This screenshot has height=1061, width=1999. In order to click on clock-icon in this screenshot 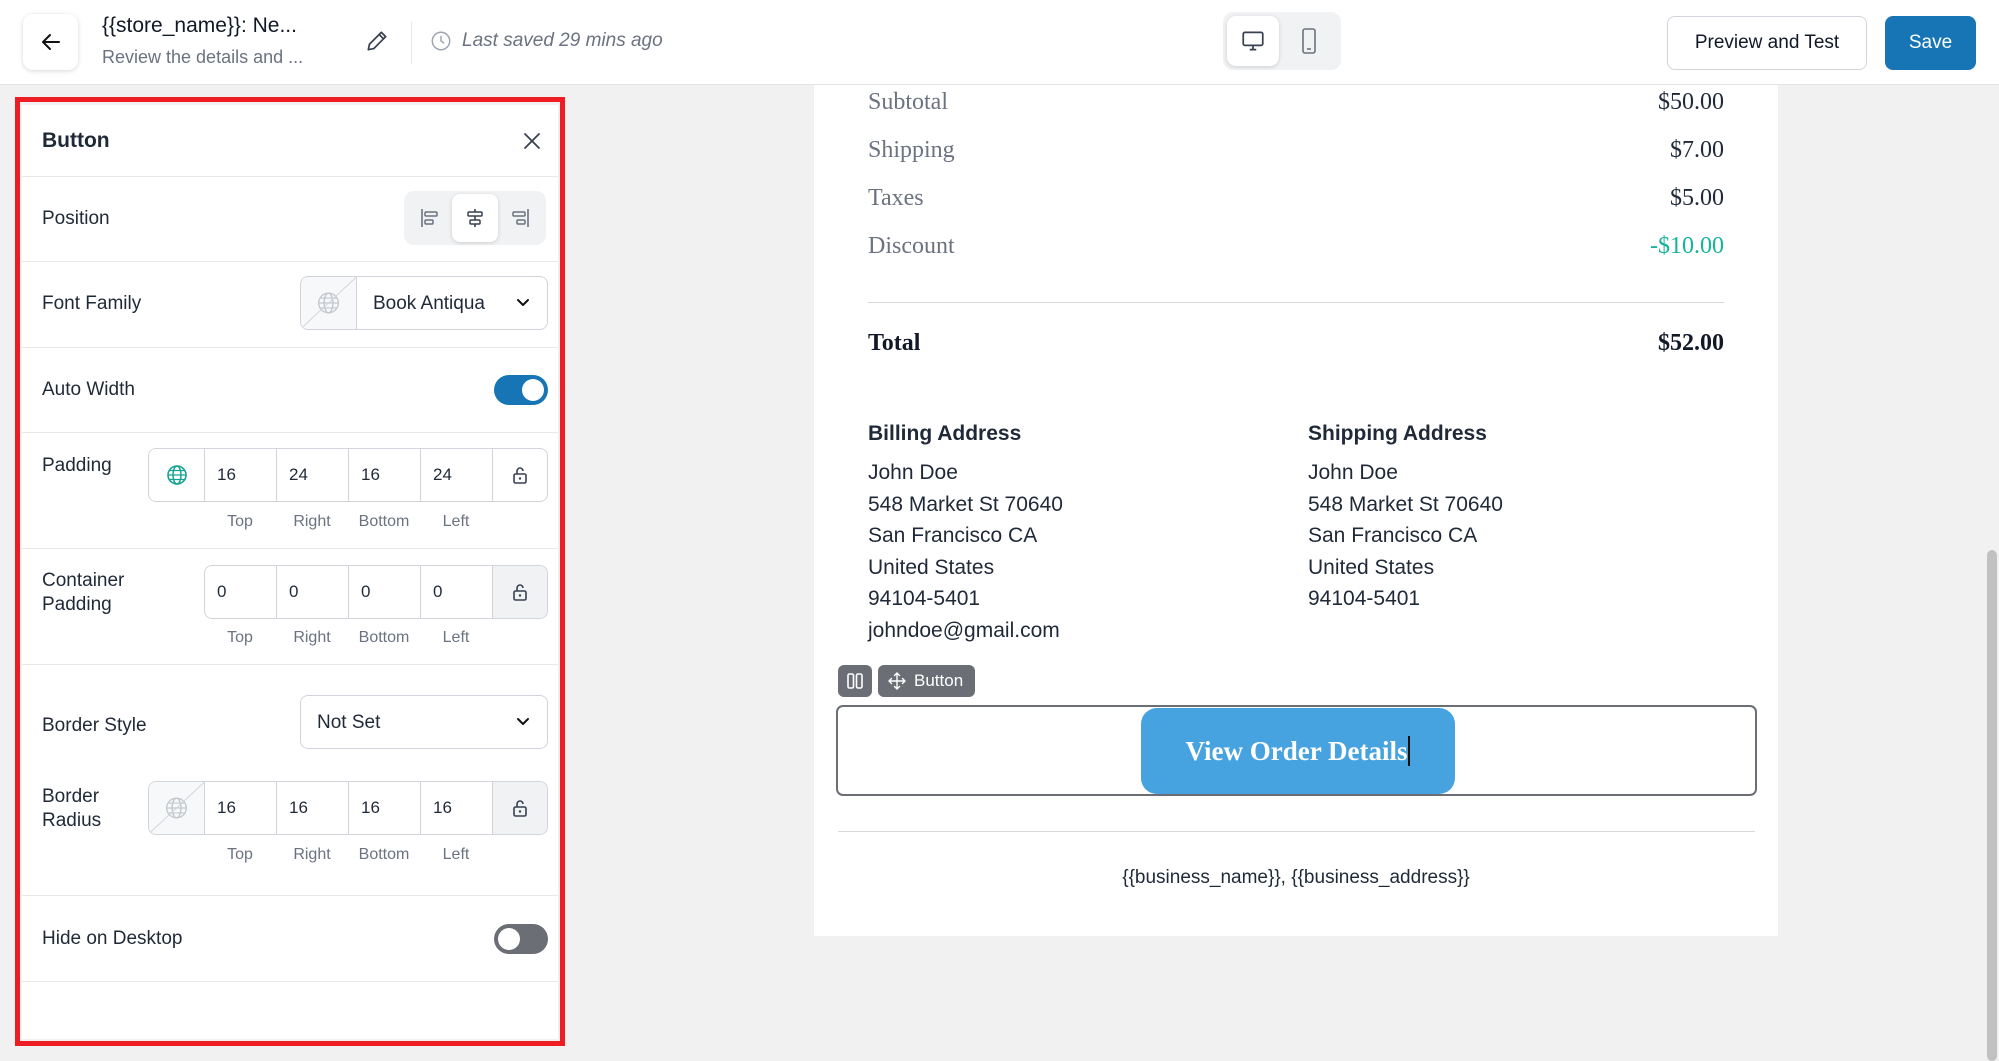, I will do `click(441, 41)`.